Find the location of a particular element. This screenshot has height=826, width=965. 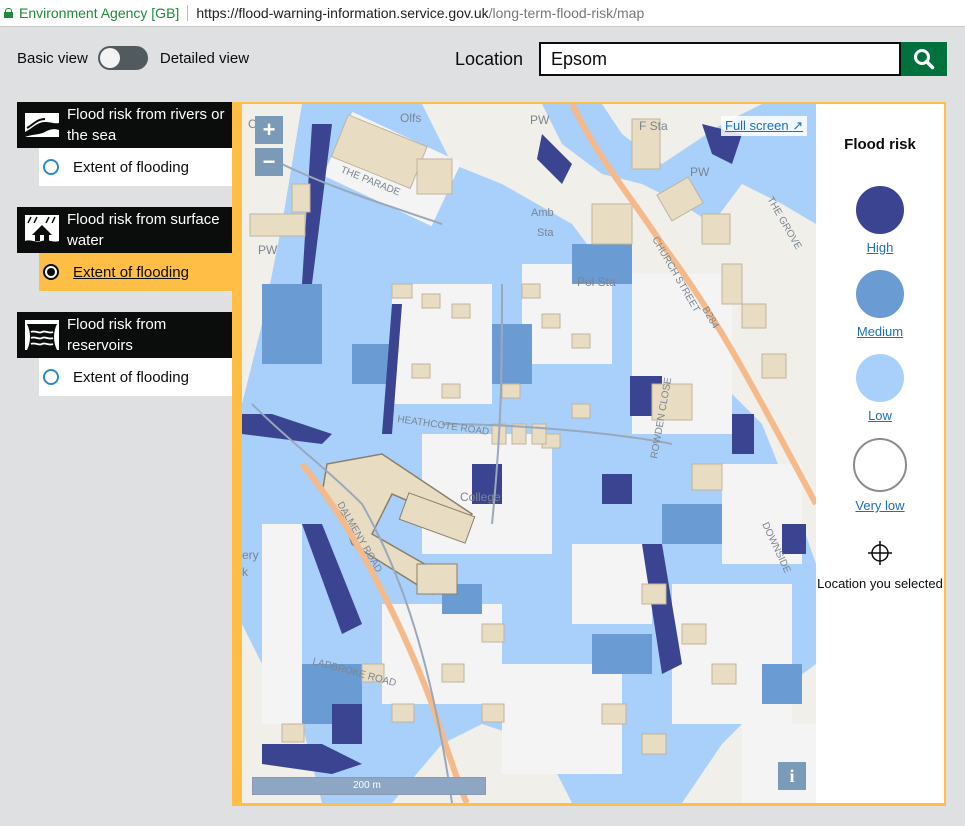

detailed-view-label: Detailed view is located at coordinates (204, 58).